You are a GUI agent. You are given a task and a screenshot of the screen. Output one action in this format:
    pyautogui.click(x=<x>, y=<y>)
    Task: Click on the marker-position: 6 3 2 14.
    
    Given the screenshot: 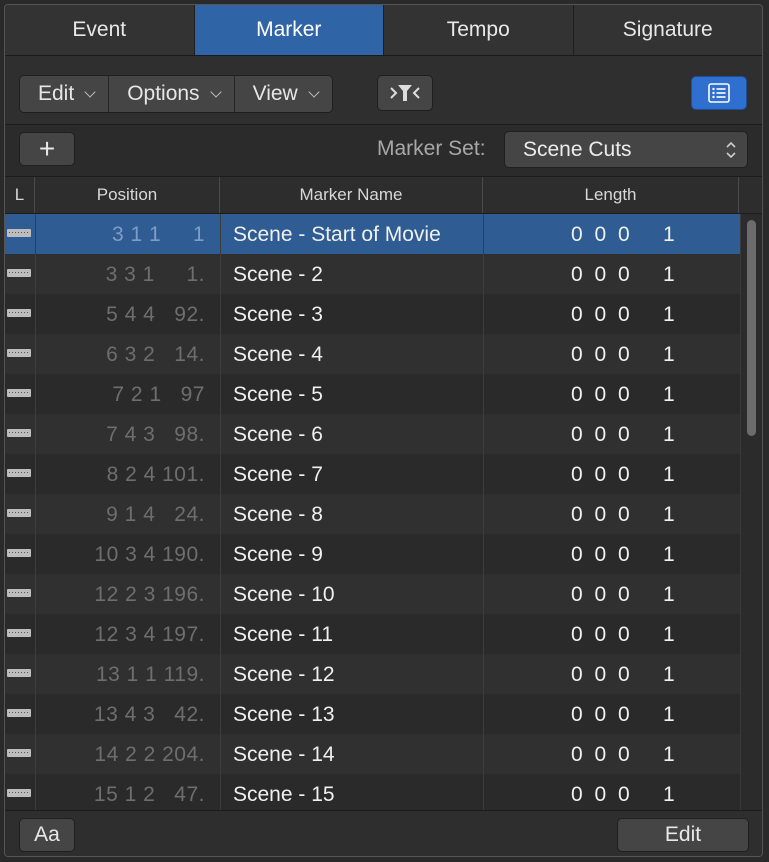 What is the action you would take?
    pyautogui.click(x=121, y=355)
    